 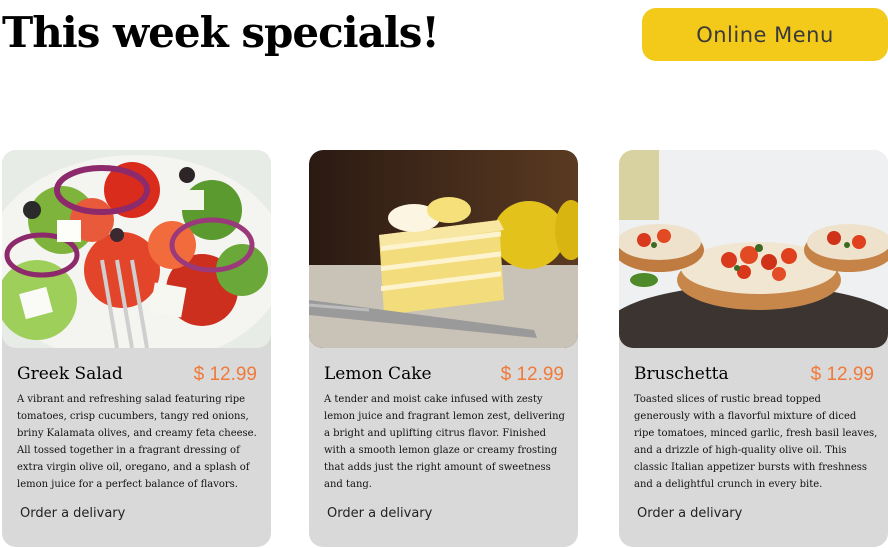 I want to click on bruschetta-photo, so click(x=753, y=249).